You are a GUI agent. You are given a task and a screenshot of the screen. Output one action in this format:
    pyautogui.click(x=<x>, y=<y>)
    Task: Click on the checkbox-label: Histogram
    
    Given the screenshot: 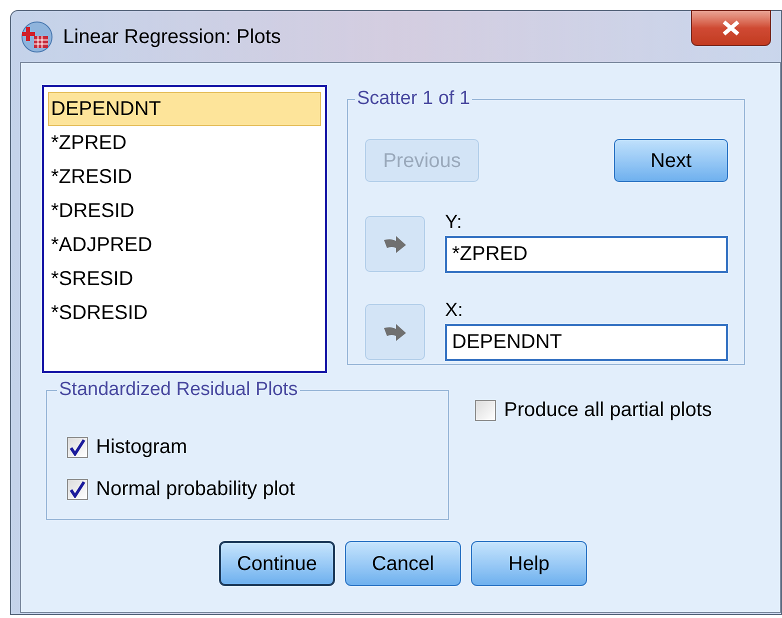 What is the action you would take?
    pyautogui.click(x=142, y=447)
    